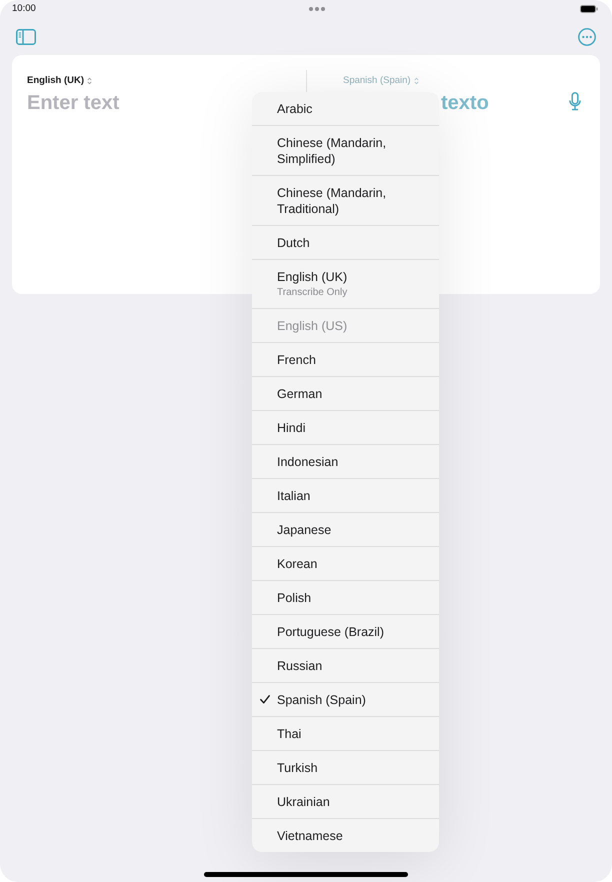 The width and height of the screenshot is (612, 882). I want to click on language-option: Chinese (Mandarin, Simplified), so click(345, 150).